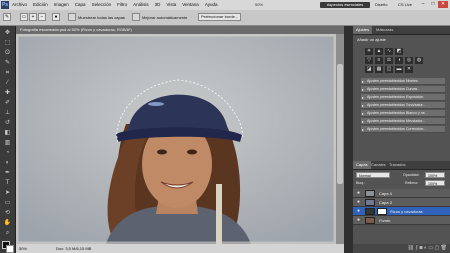 The height and width of the screenshot is (253, 450). What do you see at coordinates (72, 17) in the screenshot?
I see `sample-checkbox` at bounding box center [72, 17].